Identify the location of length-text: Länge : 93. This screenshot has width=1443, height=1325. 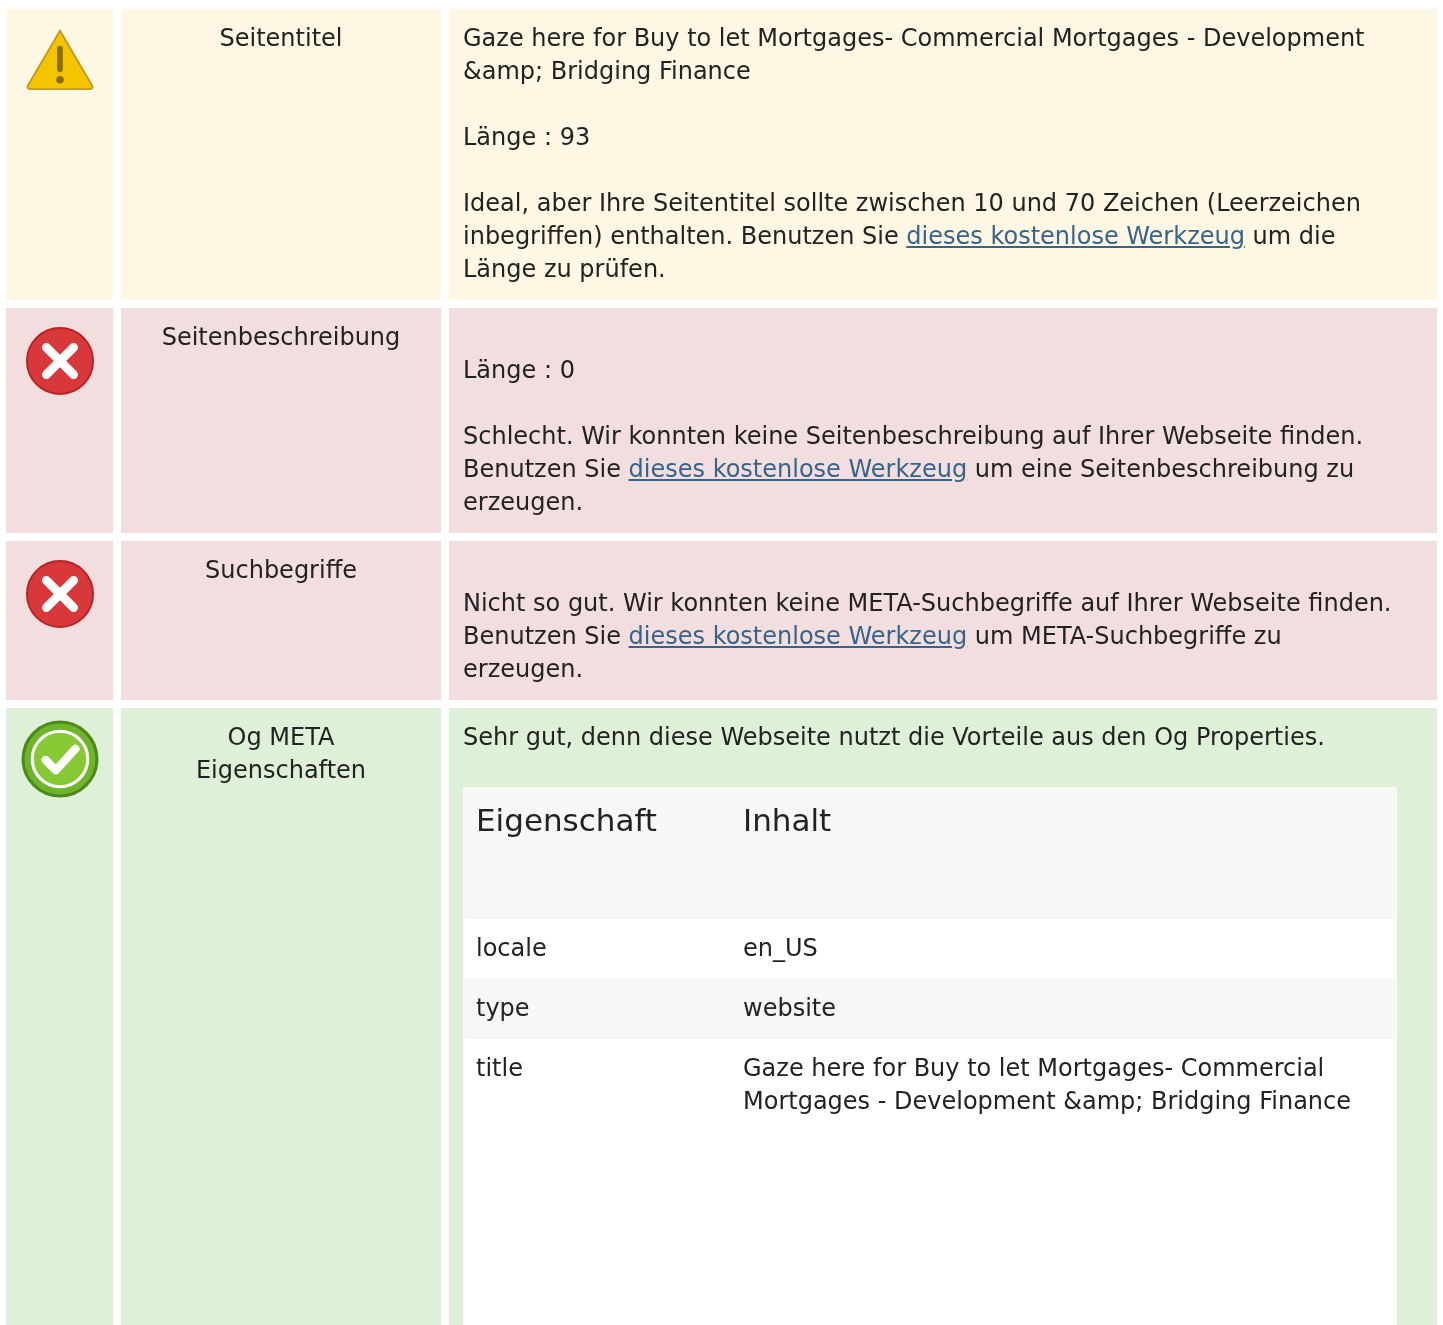
(527, 137).